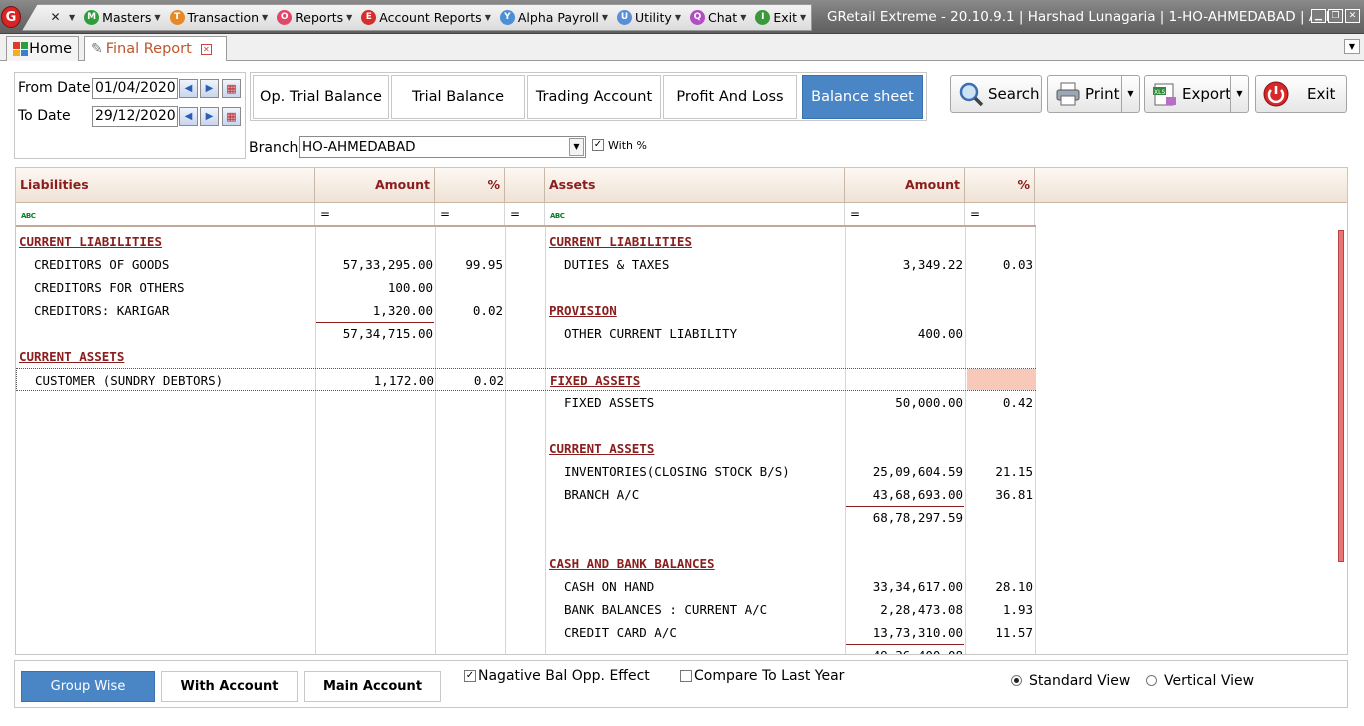  What do you see at coordinates (11, 17) in the screenshot?
I see `app-logo: G` at bounding box center [11, 17].